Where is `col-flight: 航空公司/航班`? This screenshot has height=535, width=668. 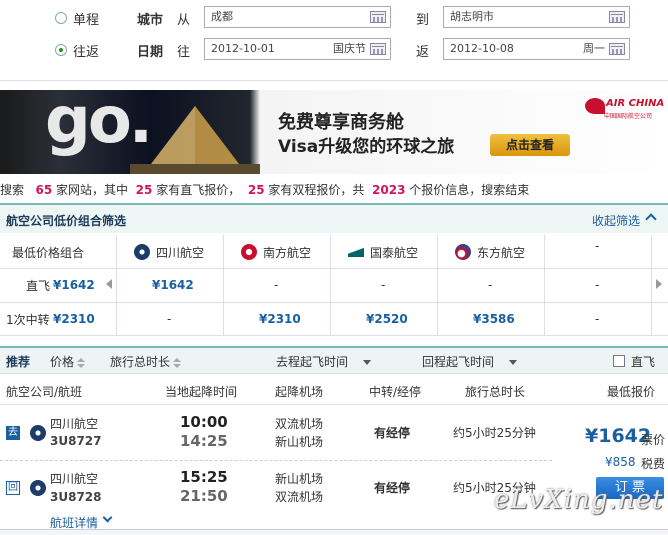 col-flight: 航空公司/航班 is located at coordinates (44, 392).